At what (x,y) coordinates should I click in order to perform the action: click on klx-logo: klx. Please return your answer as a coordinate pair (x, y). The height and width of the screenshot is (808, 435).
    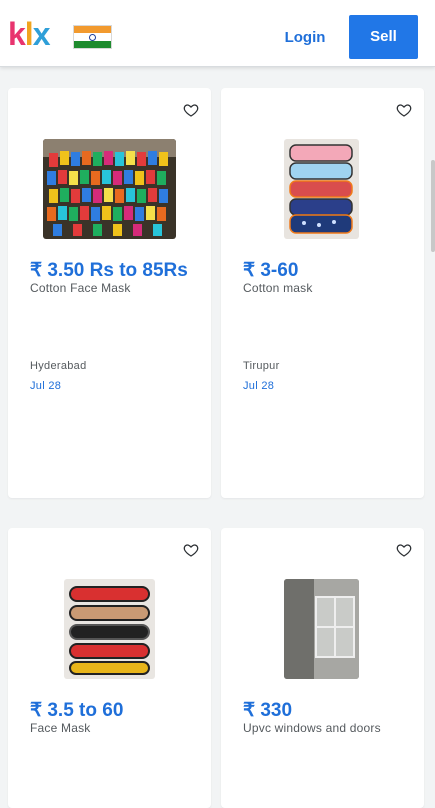
    Looking at the image, I should click on (29, 34).